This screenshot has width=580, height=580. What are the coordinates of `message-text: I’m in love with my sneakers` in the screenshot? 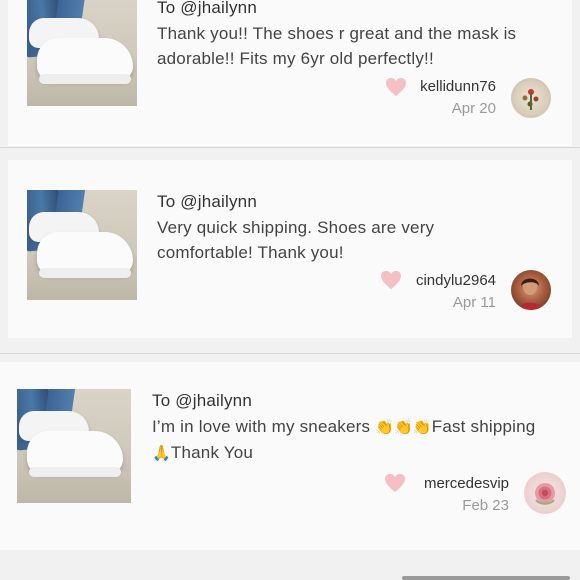 It's located at (264, 426).